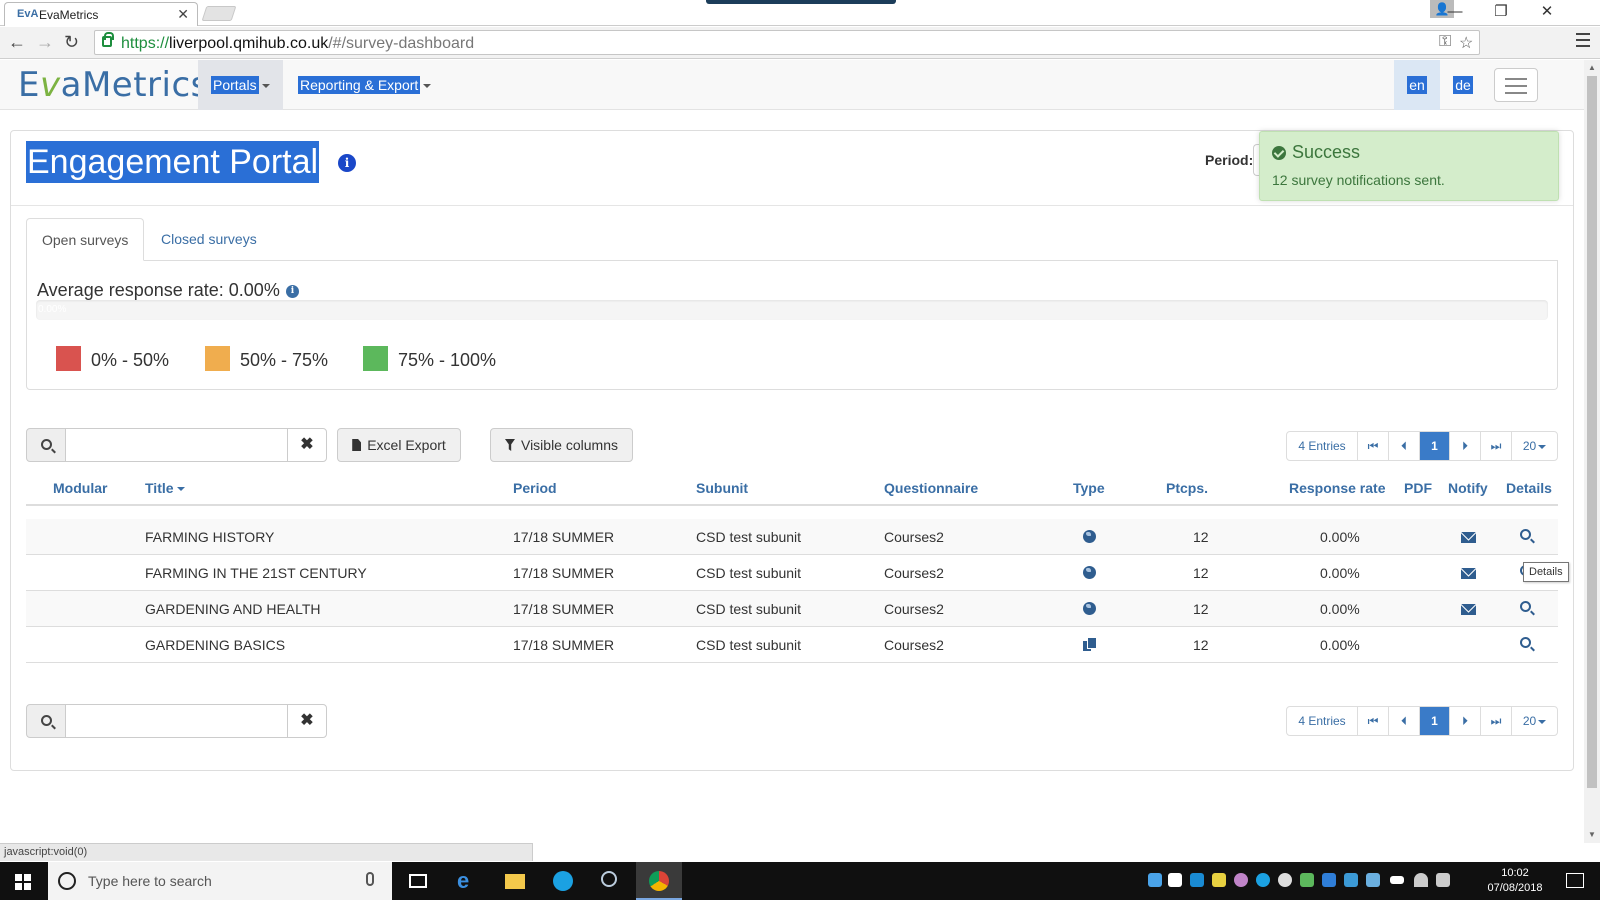  Describe the element at coordinates (165, 488) in the screenshot. I see `col-title: Title` at that location.